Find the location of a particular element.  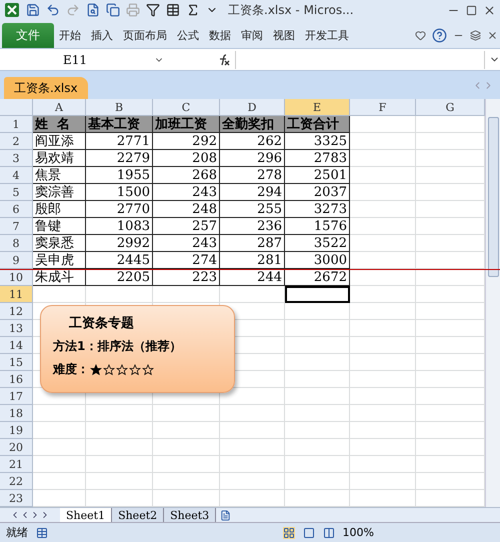

row-header: 6 is located at coordinates (16, 209).